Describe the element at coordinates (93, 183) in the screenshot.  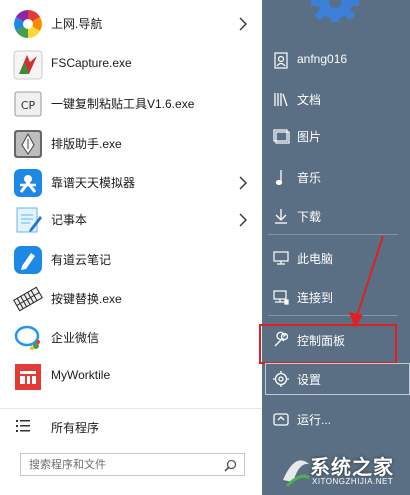
I see `program-label: 靠谱天天模拟器` at that location.